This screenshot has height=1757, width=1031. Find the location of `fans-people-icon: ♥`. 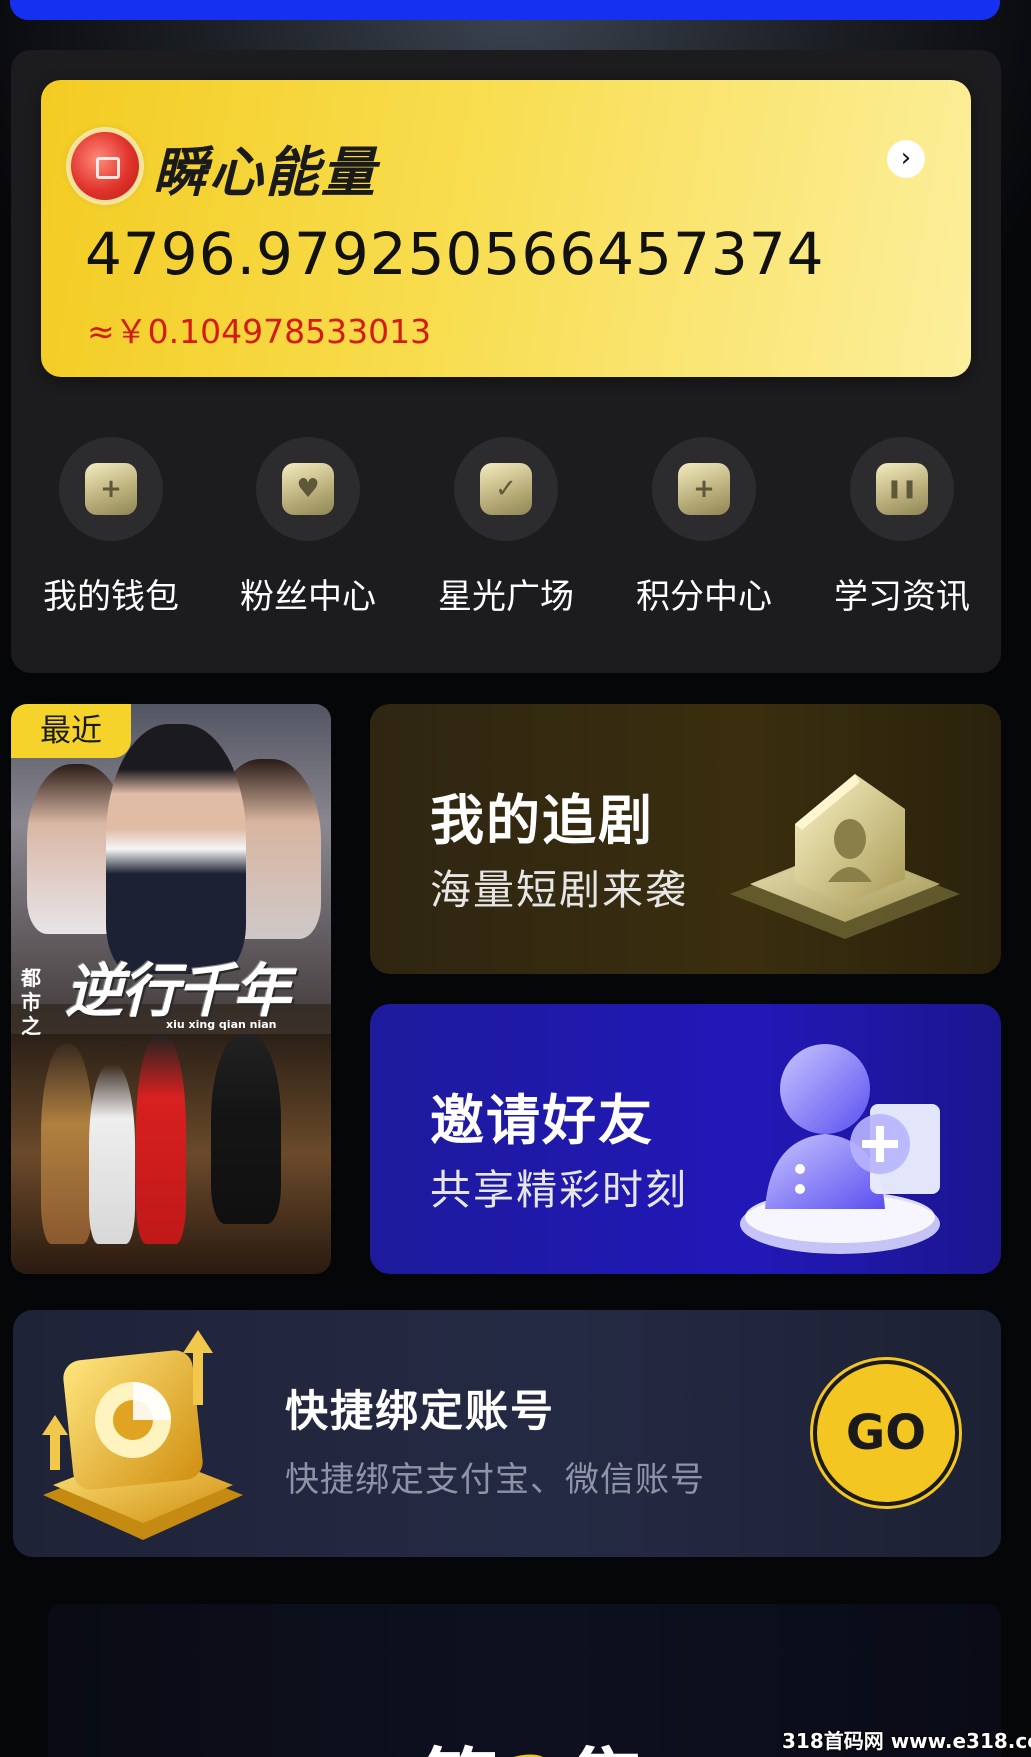

fans-people-icon: ♥ is located at coordinates (308, 489).